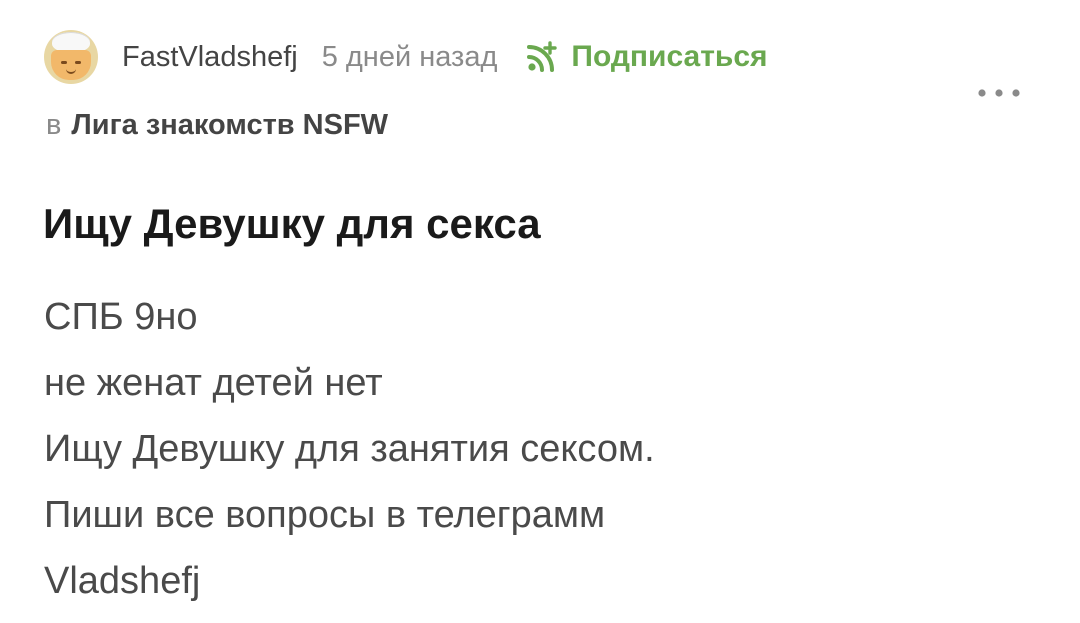  I want to click on chef-hat-shape, so click(71, 42).